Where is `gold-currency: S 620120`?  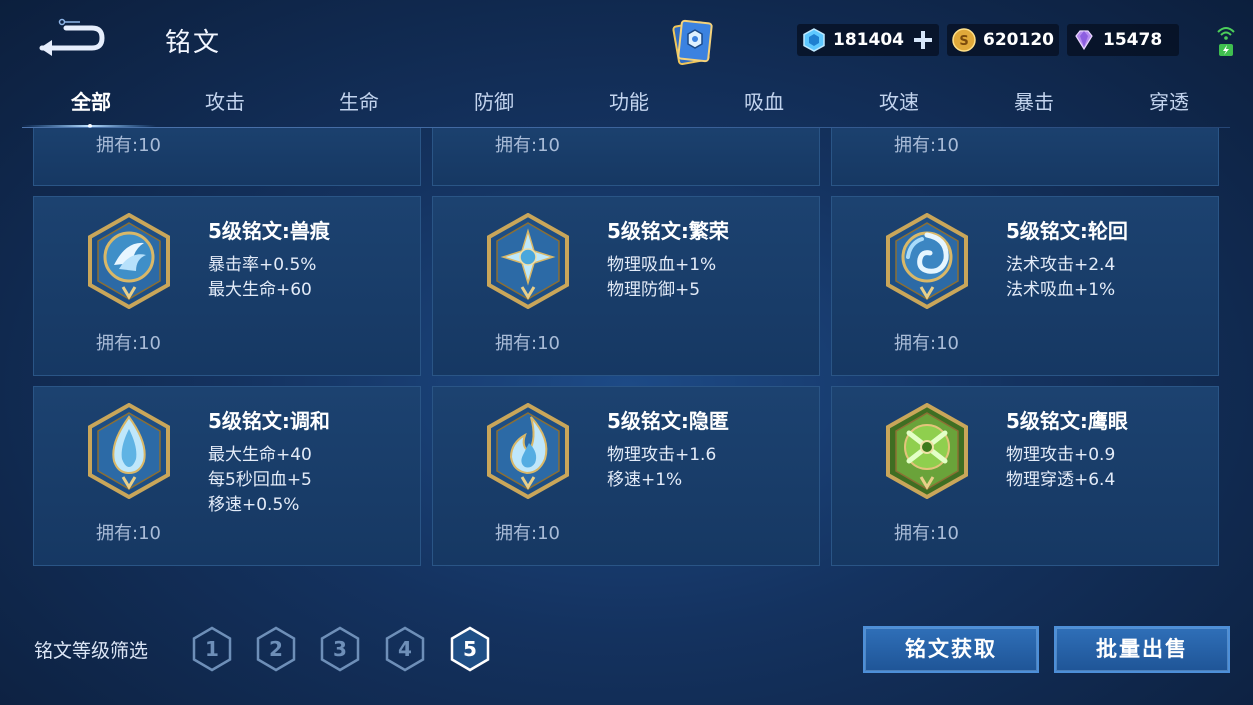
gold-currency: S 620120 is located at coordinates (1003, 40).